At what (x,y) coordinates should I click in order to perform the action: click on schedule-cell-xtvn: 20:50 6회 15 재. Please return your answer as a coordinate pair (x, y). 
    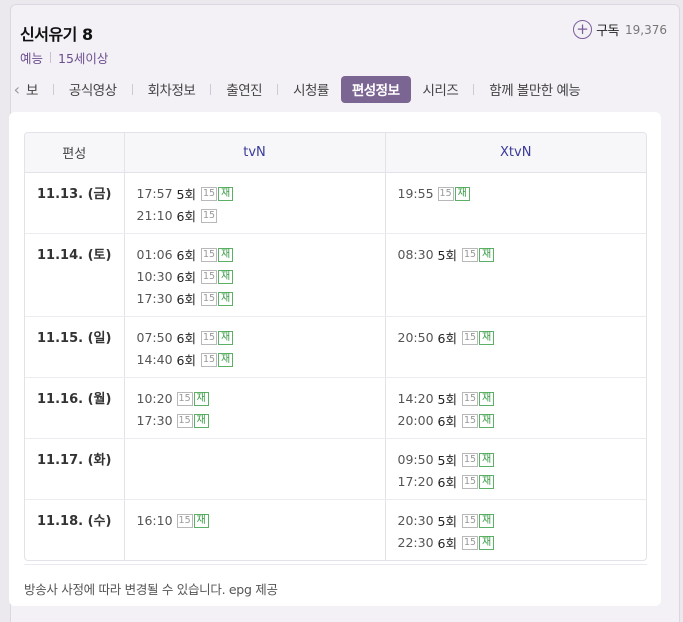
    Looking at the image, I should click on (516, 347).